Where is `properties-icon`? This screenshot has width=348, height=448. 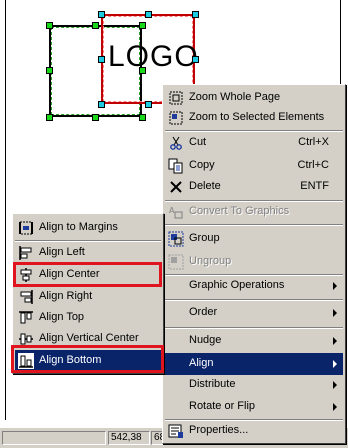 properties-icon is located at coordinates (176, 431).